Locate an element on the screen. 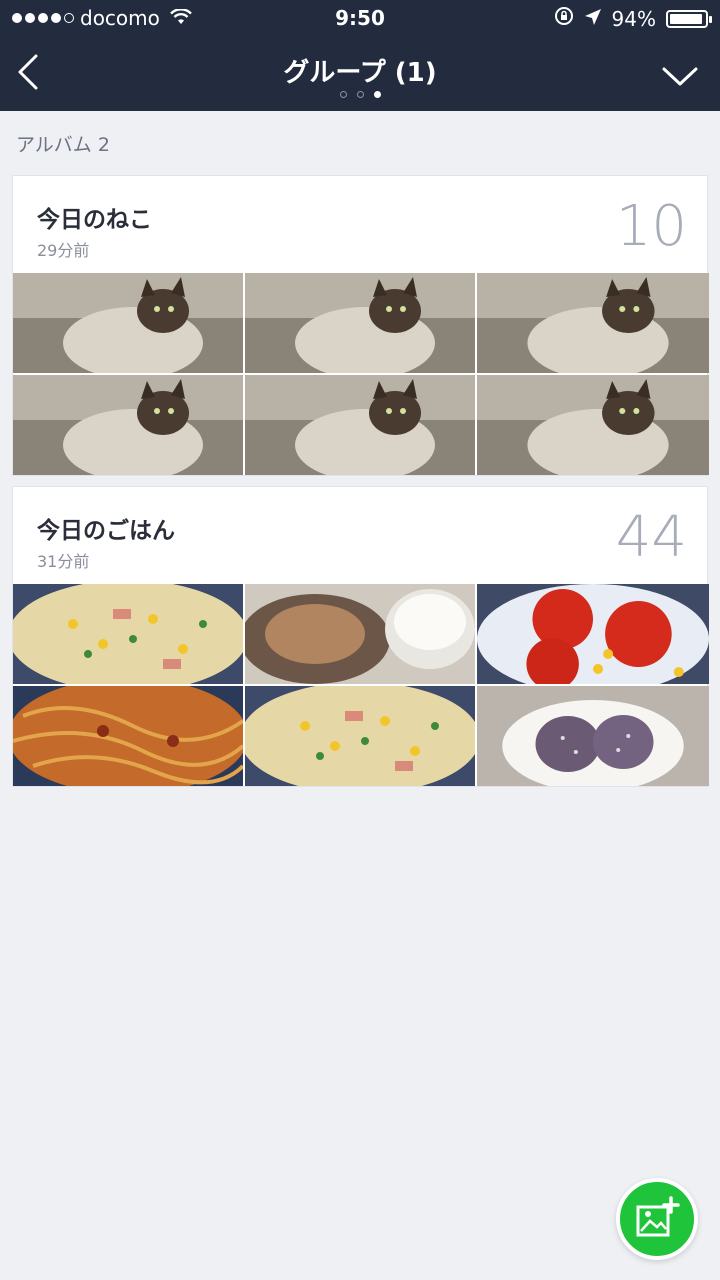 The image size is (720, 1280). status-right: 94% is located at coordinates (633, 18).